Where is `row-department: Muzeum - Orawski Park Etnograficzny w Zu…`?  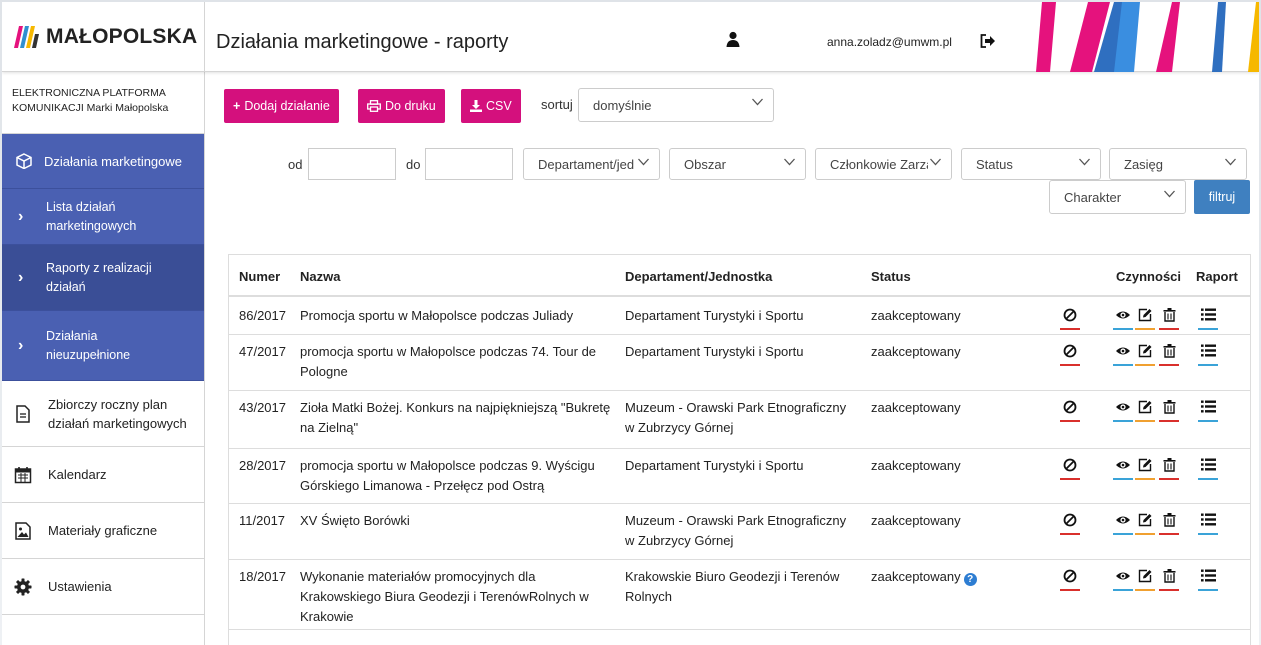 row-department: Muzeum - Orawski Park Etnograficzny w Zu… is located at coordinates (736, 417).